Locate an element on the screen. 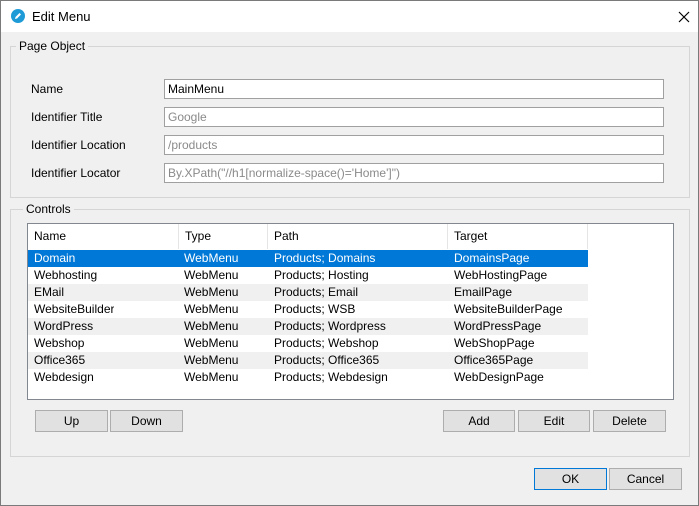 The image size is (699, 506). cell-name: WebsiteBuilder is located at coordinates (74, 309).